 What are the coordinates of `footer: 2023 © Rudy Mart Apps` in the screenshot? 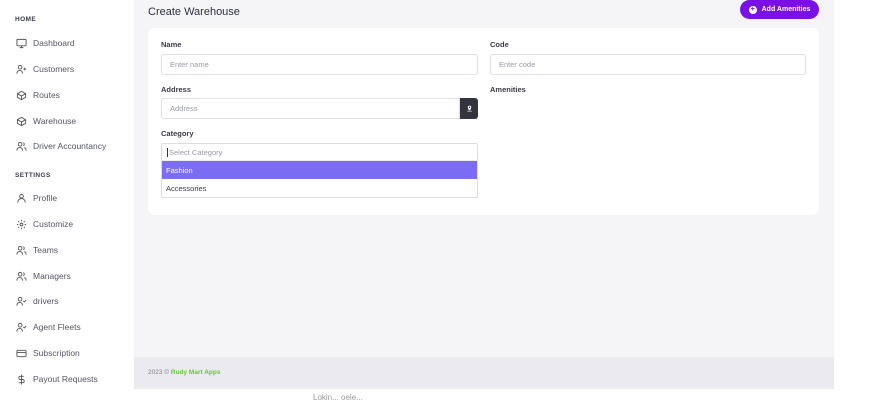 It's located at (484, 373).